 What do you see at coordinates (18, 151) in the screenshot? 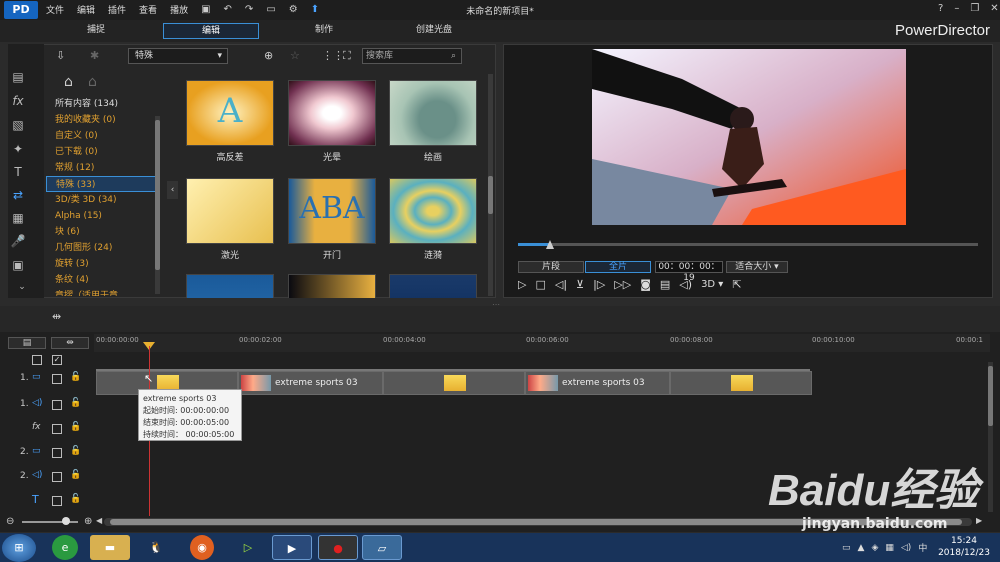
I see `particle-room-icon: ✦` at bounding box center [18, 151].